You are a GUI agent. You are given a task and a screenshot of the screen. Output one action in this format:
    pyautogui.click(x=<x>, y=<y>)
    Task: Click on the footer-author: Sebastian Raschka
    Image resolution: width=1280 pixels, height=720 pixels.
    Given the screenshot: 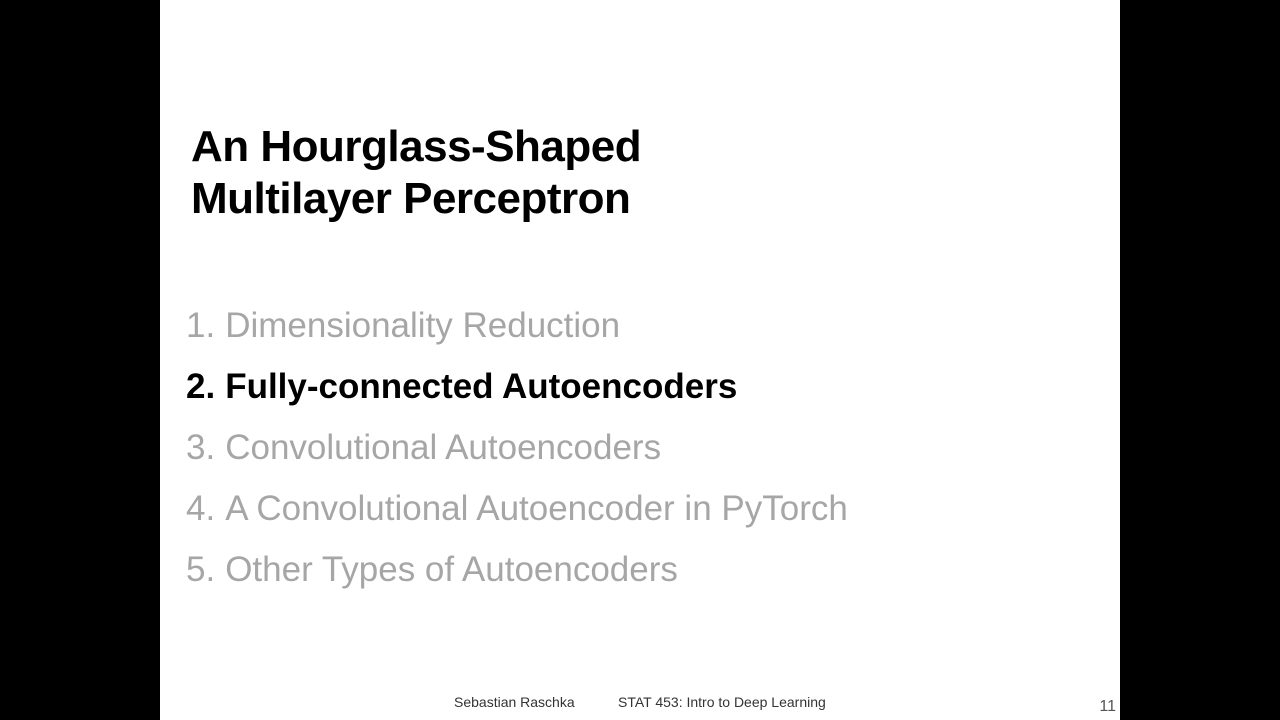 What is the action you would take?
    pyautogui.click(x=514, y=702)
    